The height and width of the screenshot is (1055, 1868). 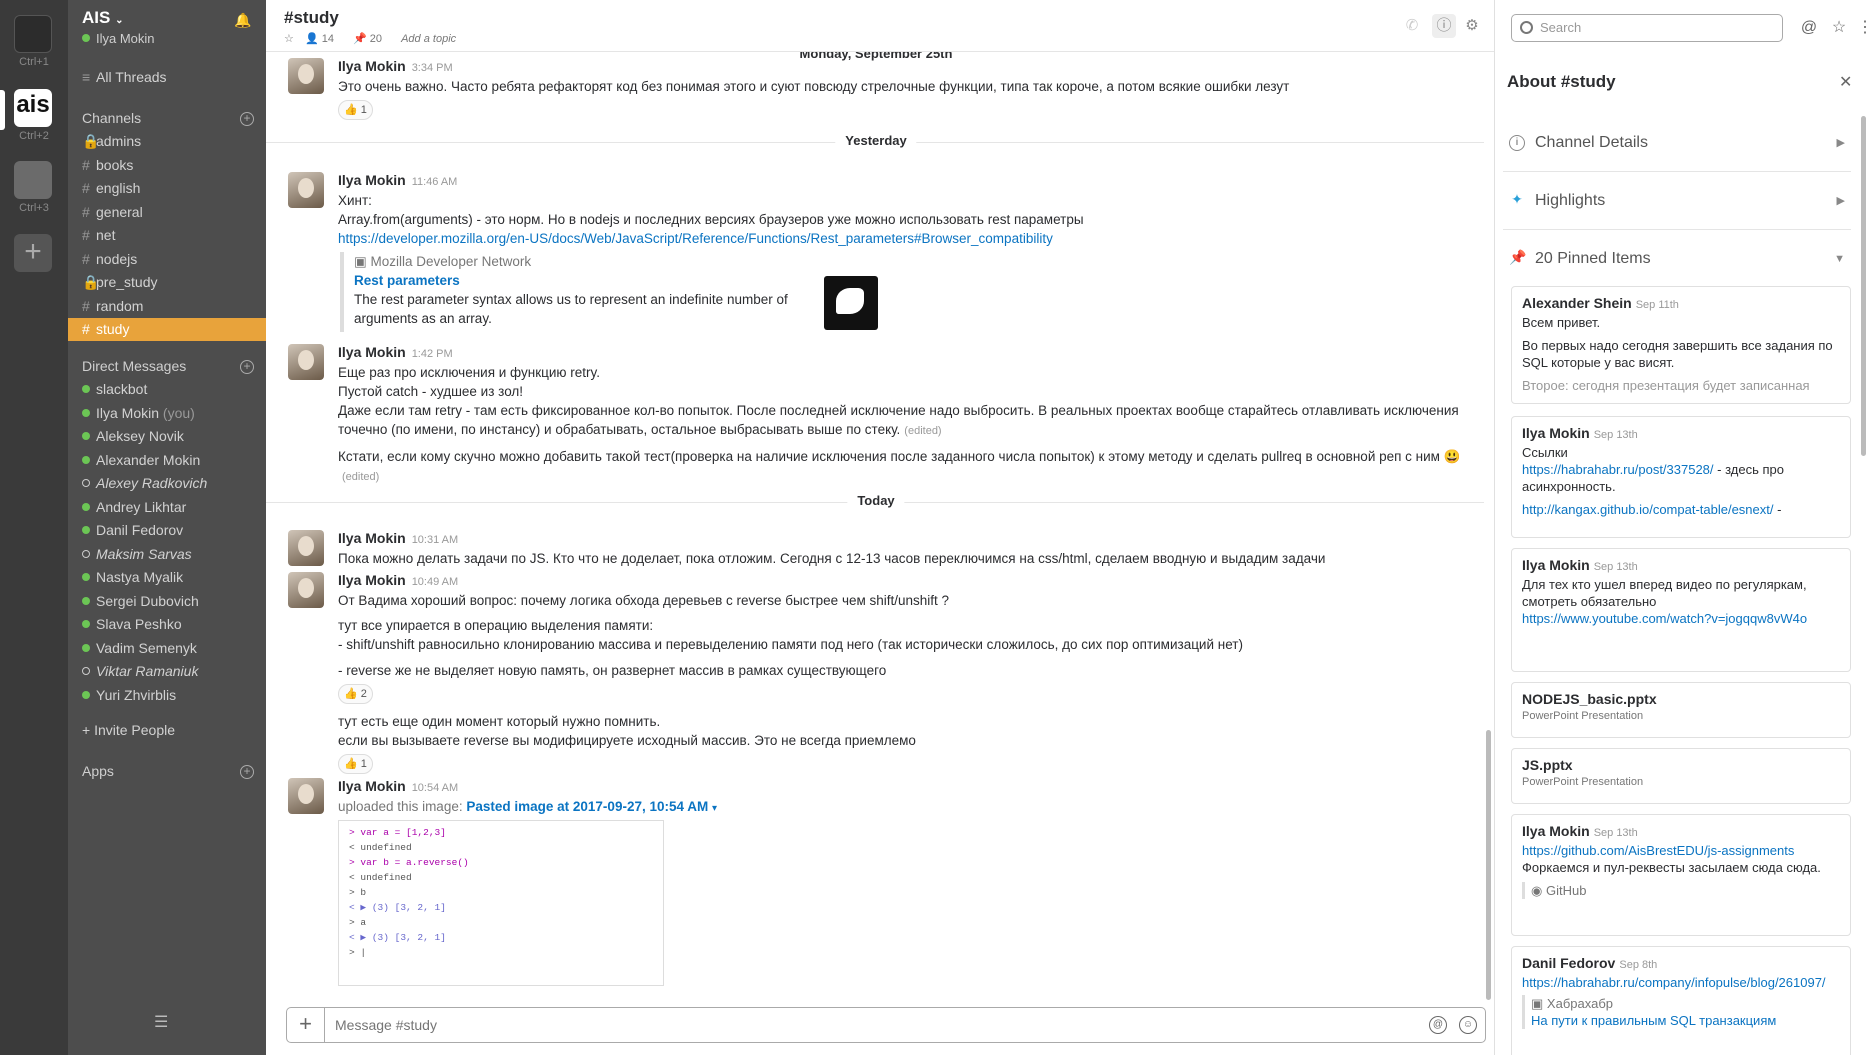 I want to click on message-author: Ilya Mokin 3:34 PM, so click(x=395, y=66).